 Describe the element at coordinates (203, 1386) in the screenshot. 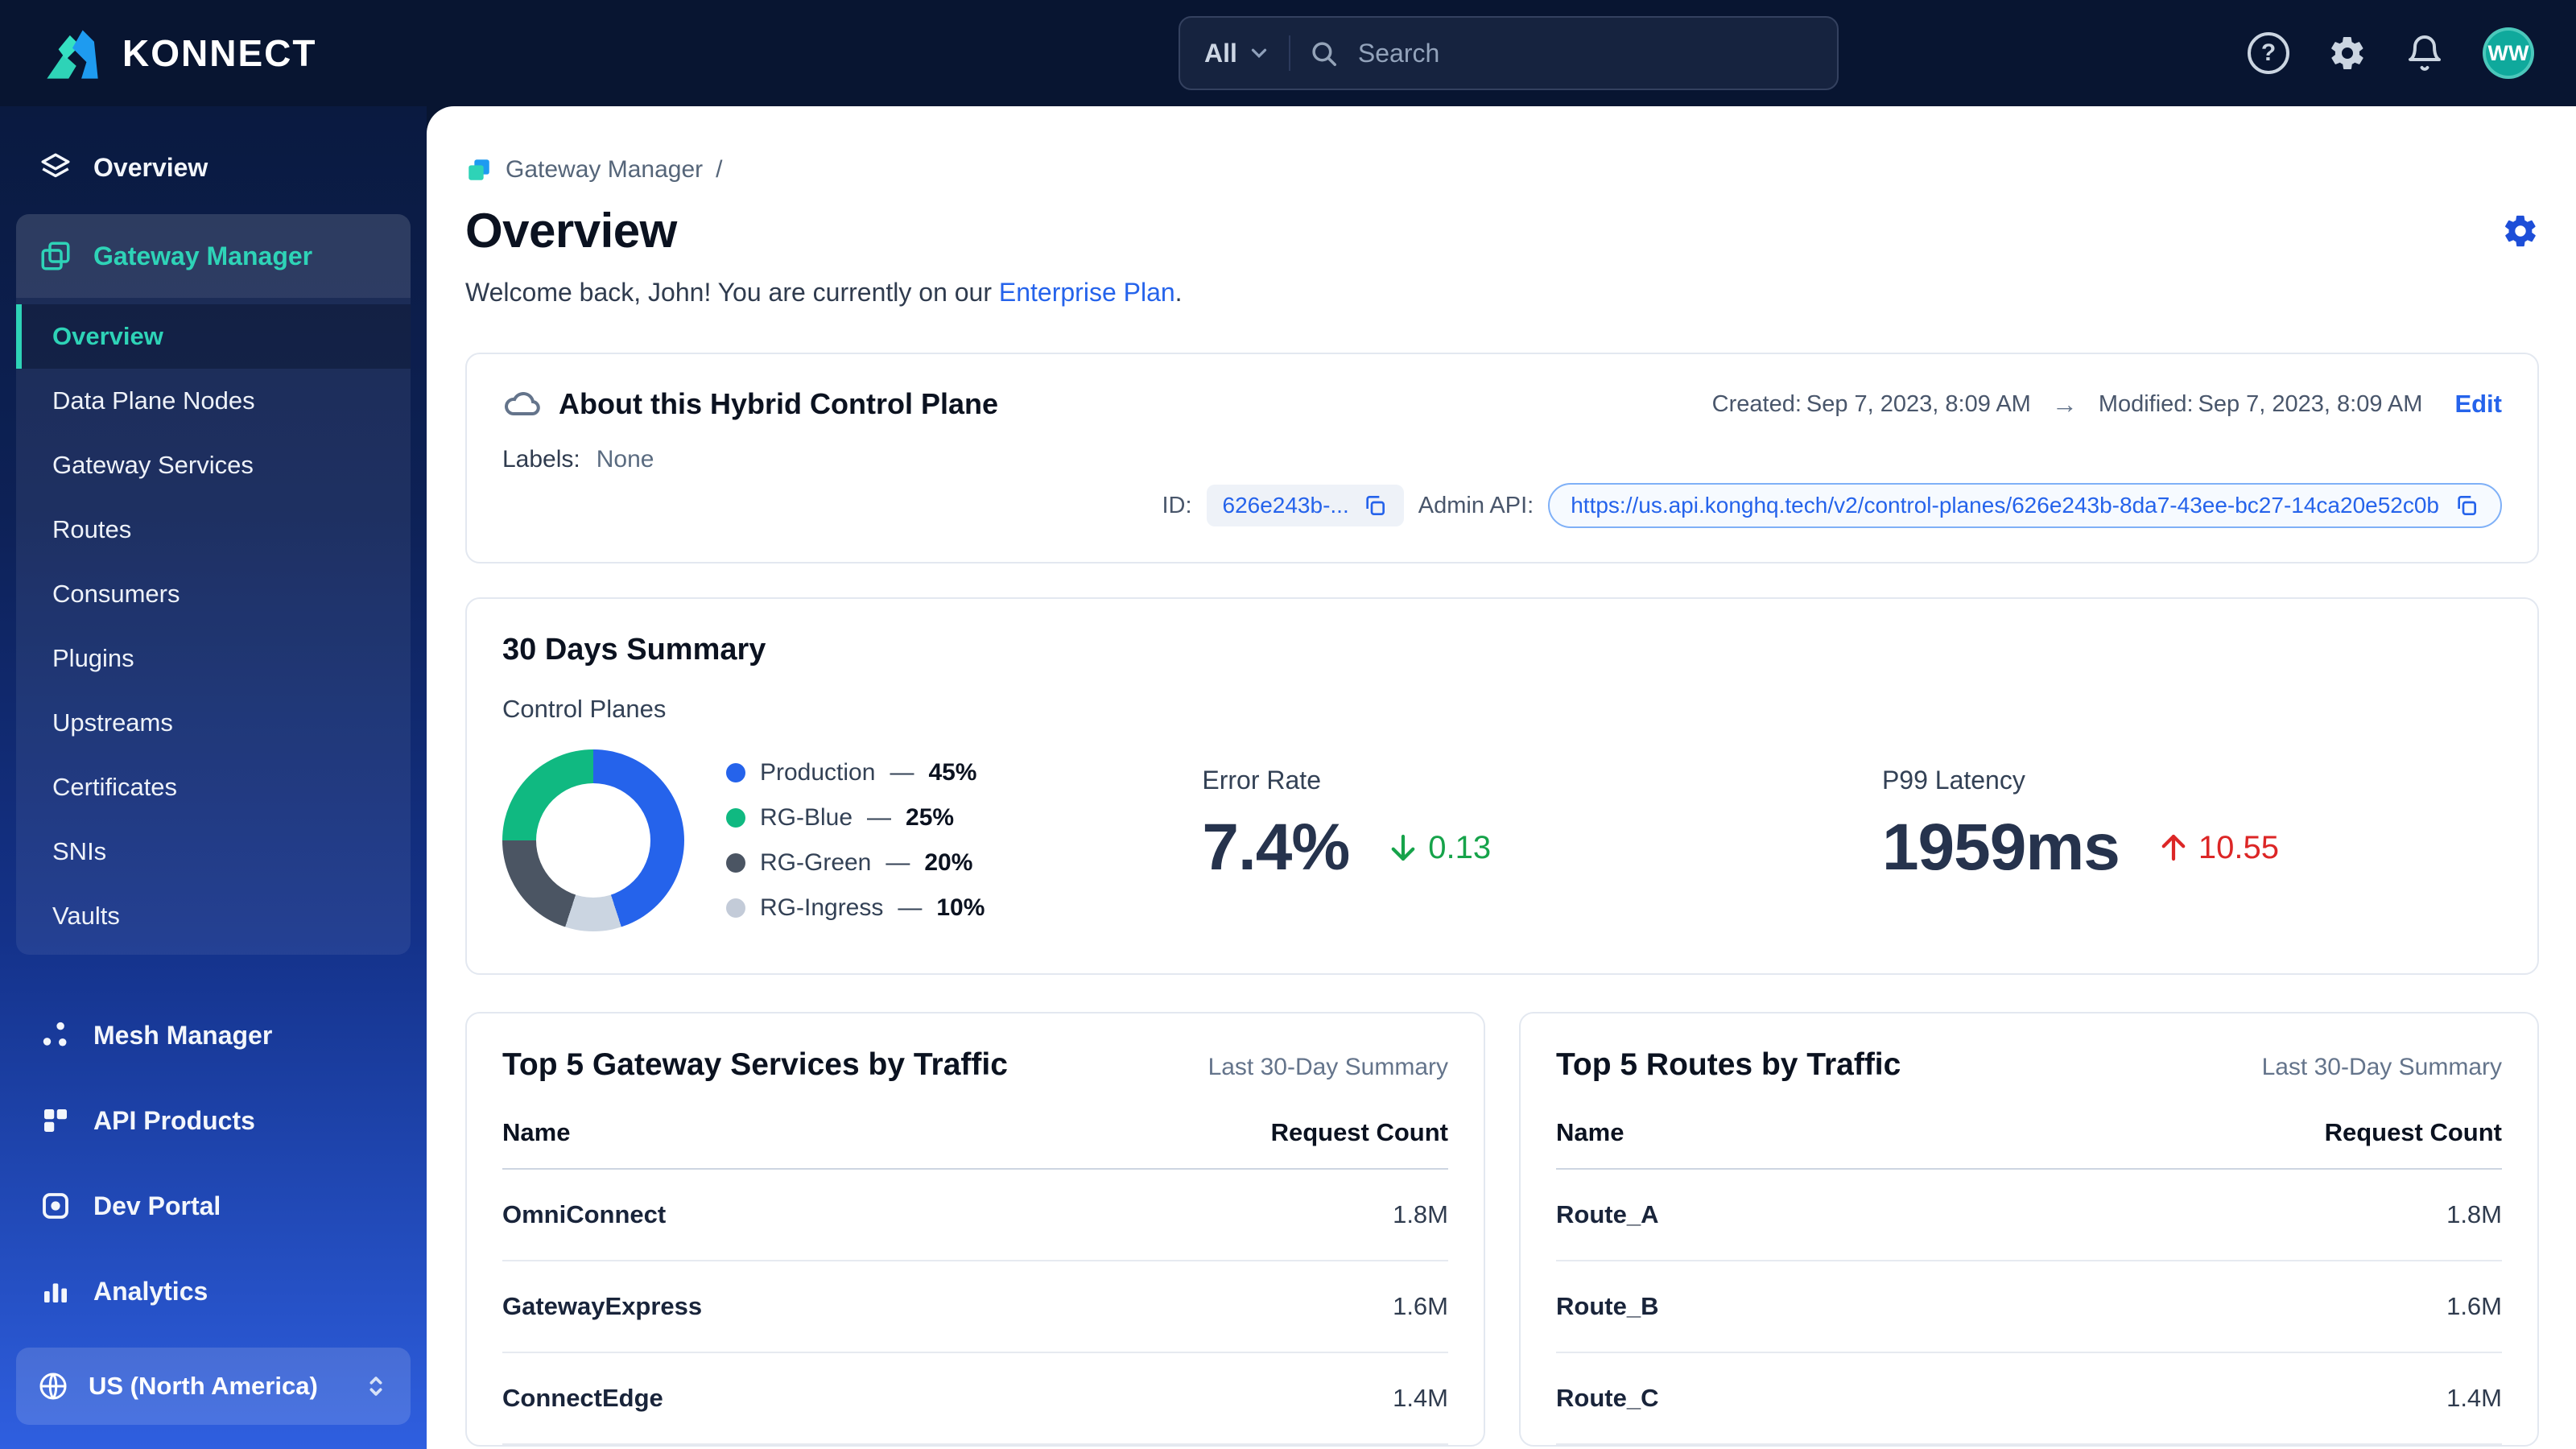

I see `region-label: US (North America)` at that location.